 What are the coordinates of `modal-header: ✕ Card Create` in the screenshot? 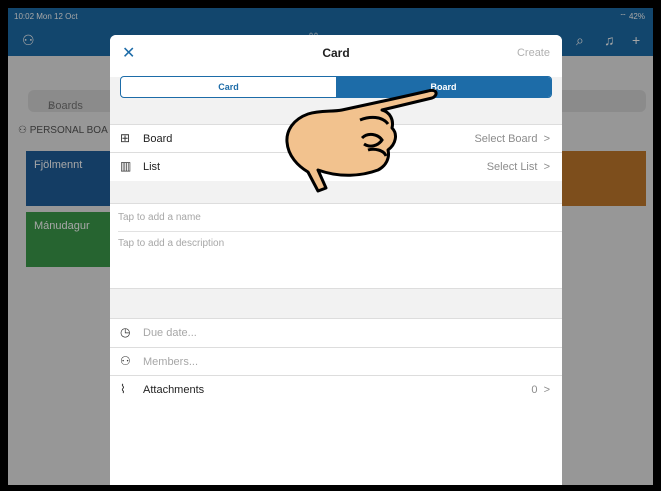 It's located at (336, 56).